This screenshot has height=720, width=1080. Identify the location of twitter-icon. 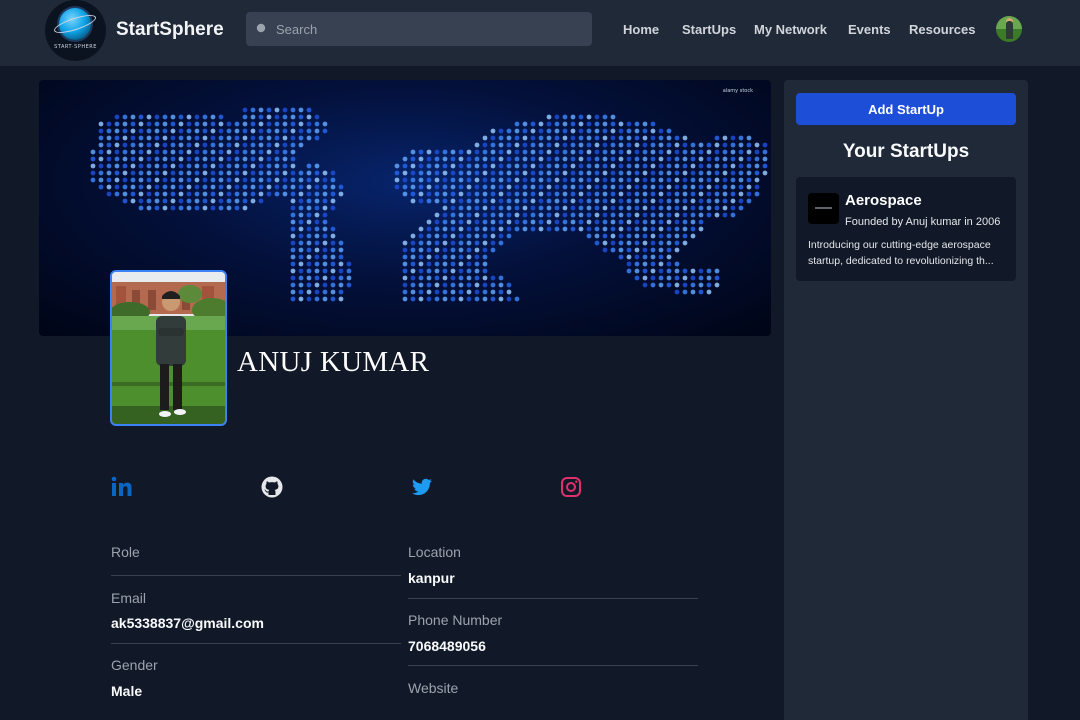
(422, 487).